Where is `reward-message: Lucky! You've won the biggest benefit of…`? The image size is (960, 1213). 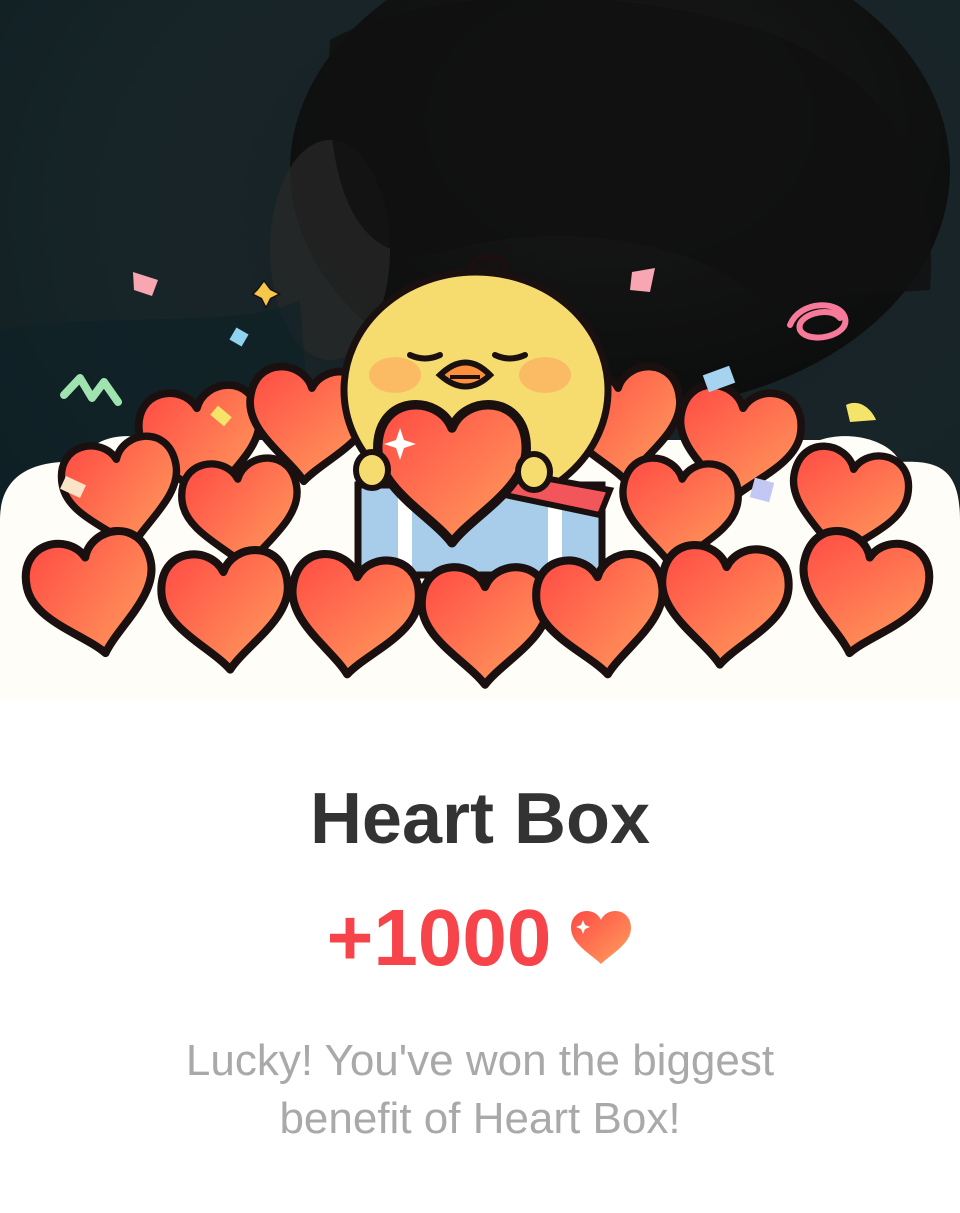 reward-message: Lucky! You've won the biggest benefit of… is located at coordinates (480, 1089).